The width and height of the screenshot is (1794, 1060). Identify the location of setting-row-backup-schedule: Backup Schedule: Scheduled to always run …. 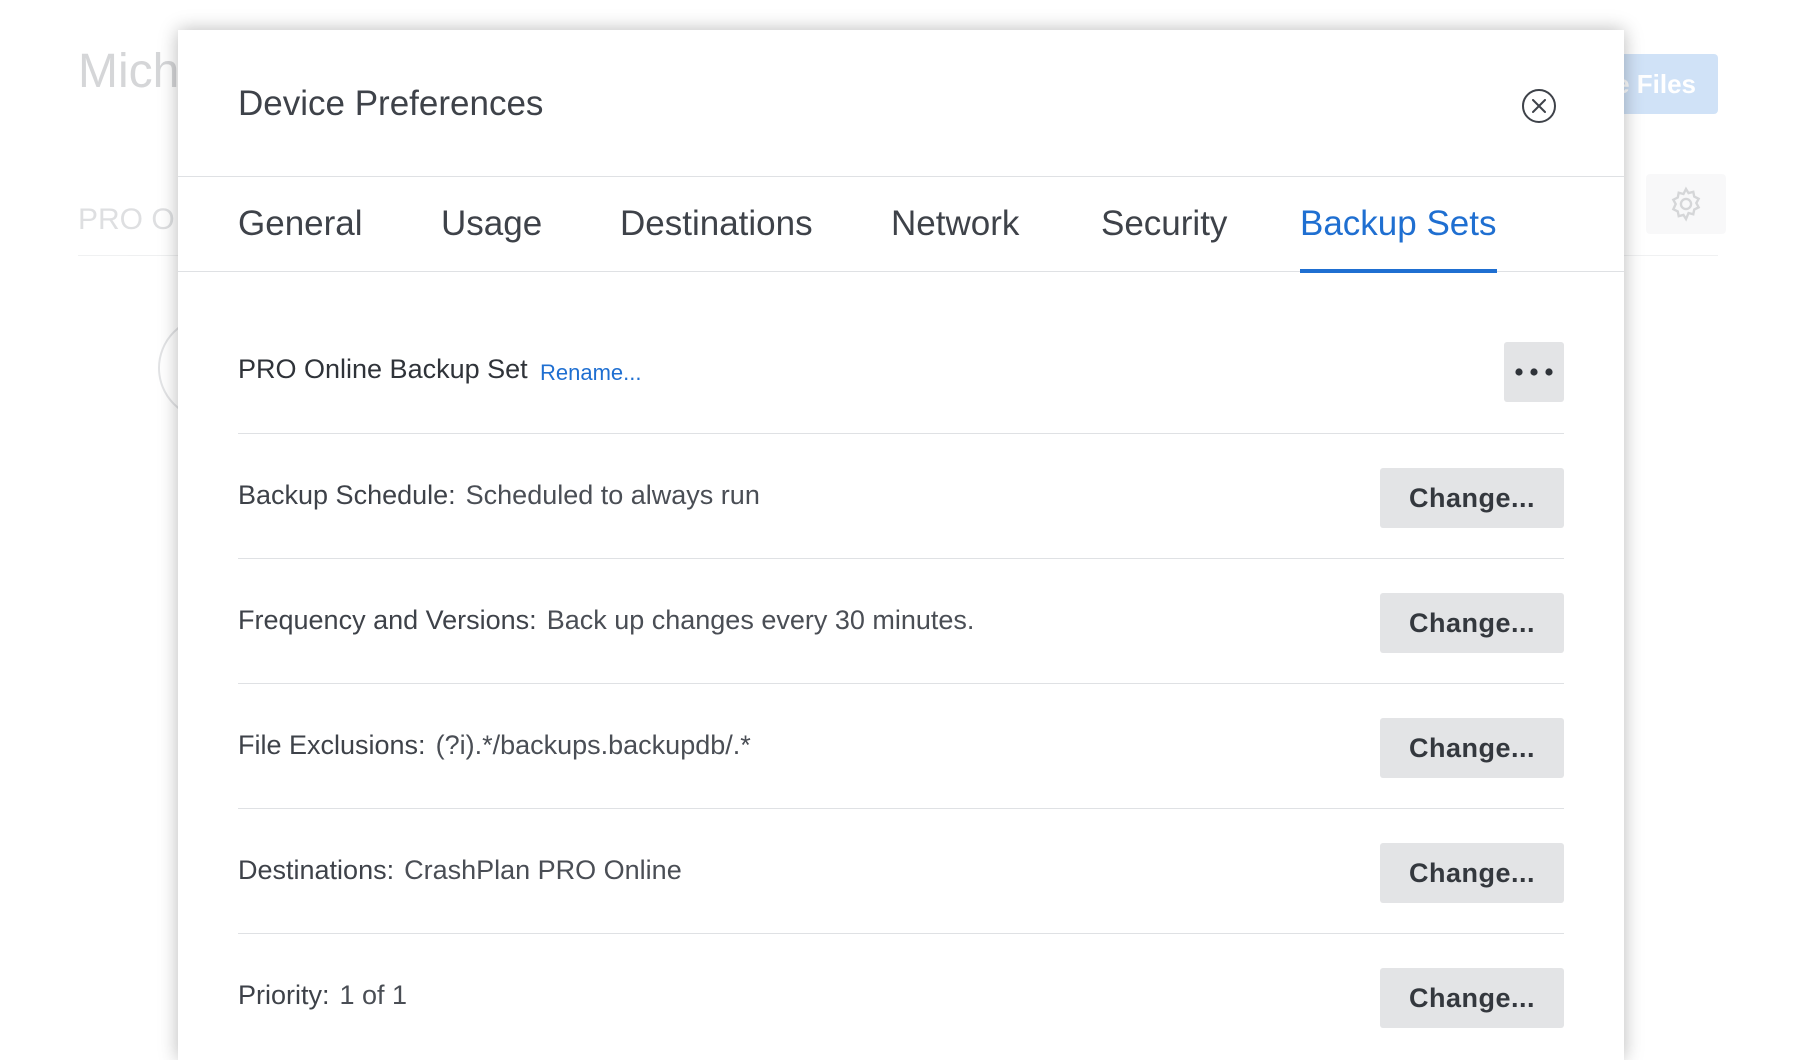
(901, 496).